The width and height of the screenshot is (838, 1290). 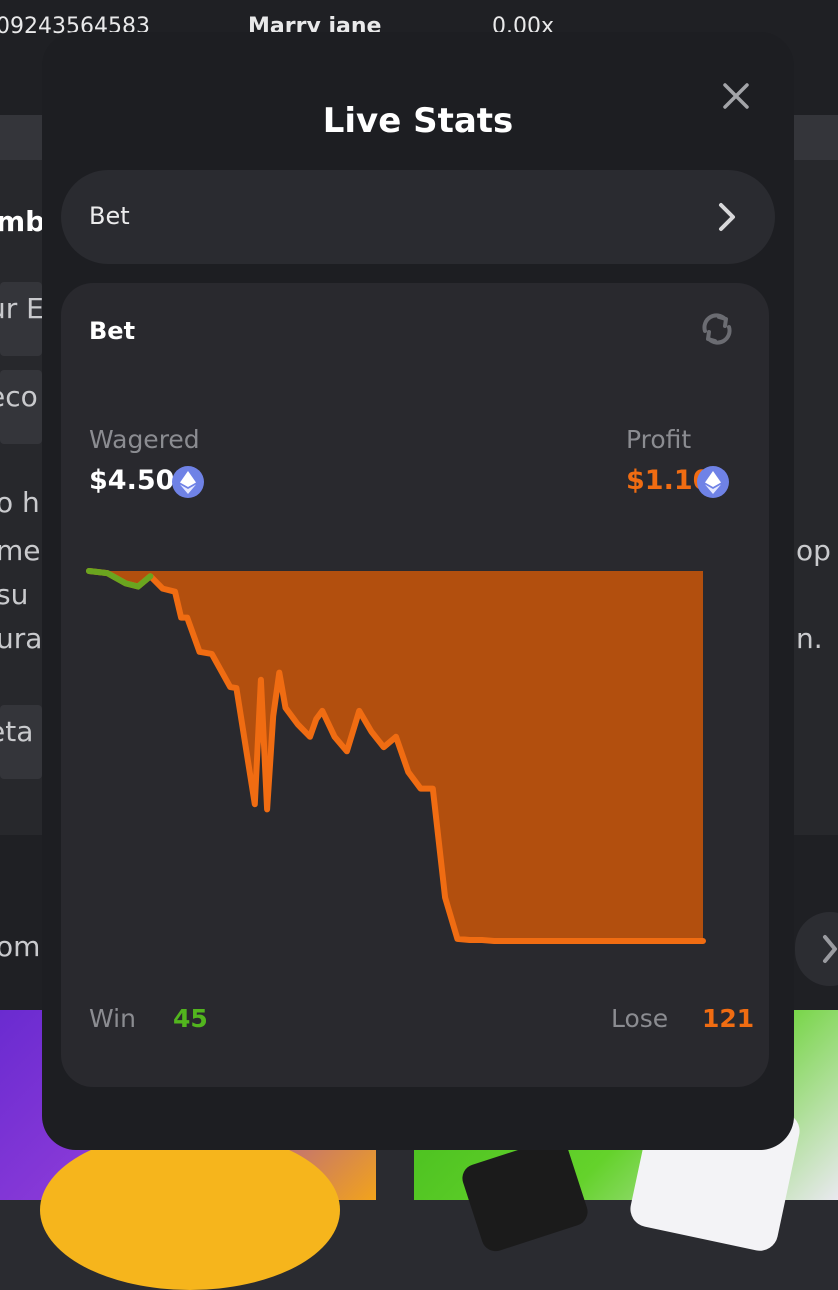 I want to click on wagered-label: Wagered, so click(x=144, y=439).